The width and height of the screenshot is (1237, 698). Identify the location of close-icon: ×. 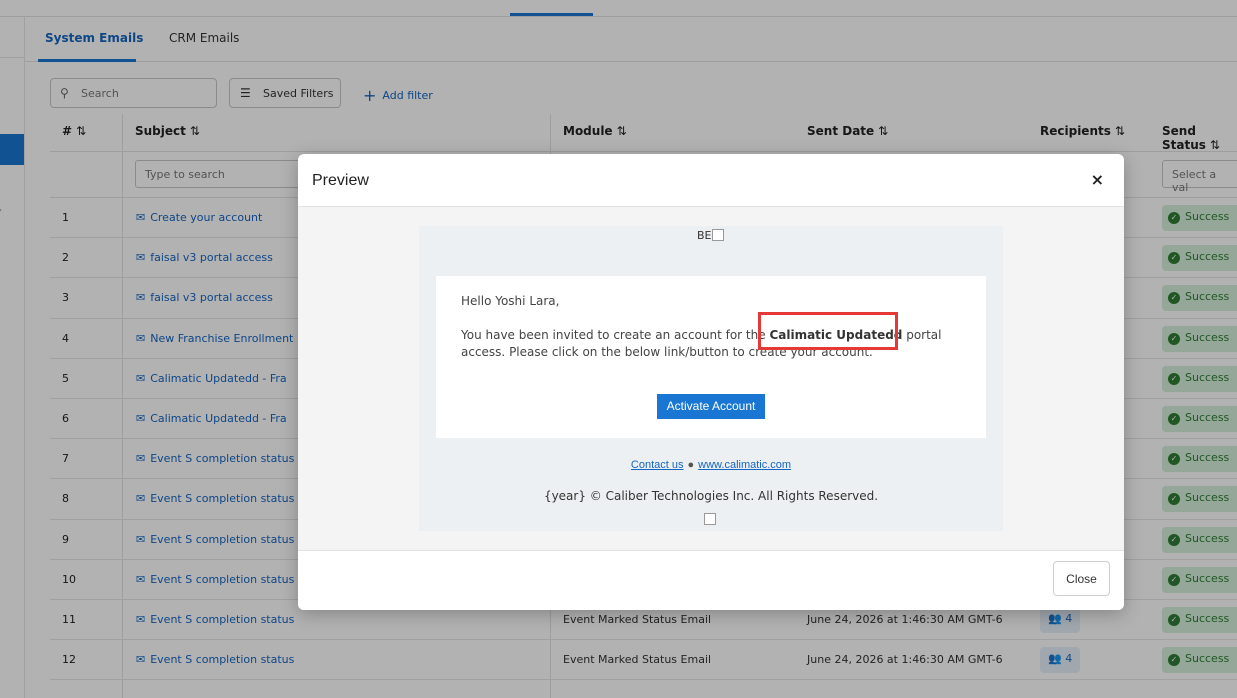
(1097, 179).